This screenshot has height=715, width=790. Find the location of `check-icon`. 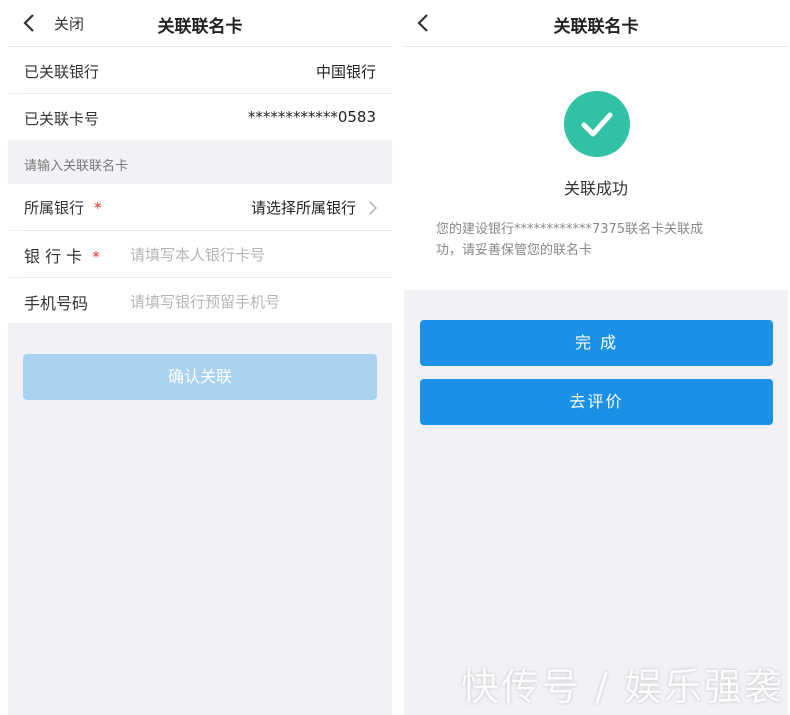

check-icon is located at coordinates (597, 124).